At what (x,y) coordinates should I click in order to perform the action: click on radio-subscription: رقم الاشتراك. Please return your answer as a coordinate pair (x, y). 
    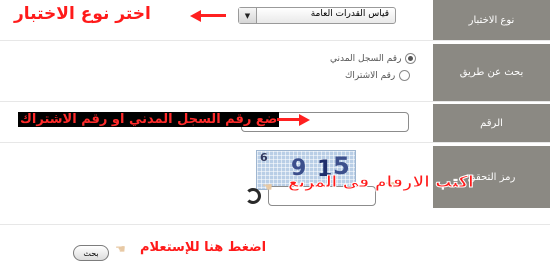
    Looking at the image, I should click on (378, 75).